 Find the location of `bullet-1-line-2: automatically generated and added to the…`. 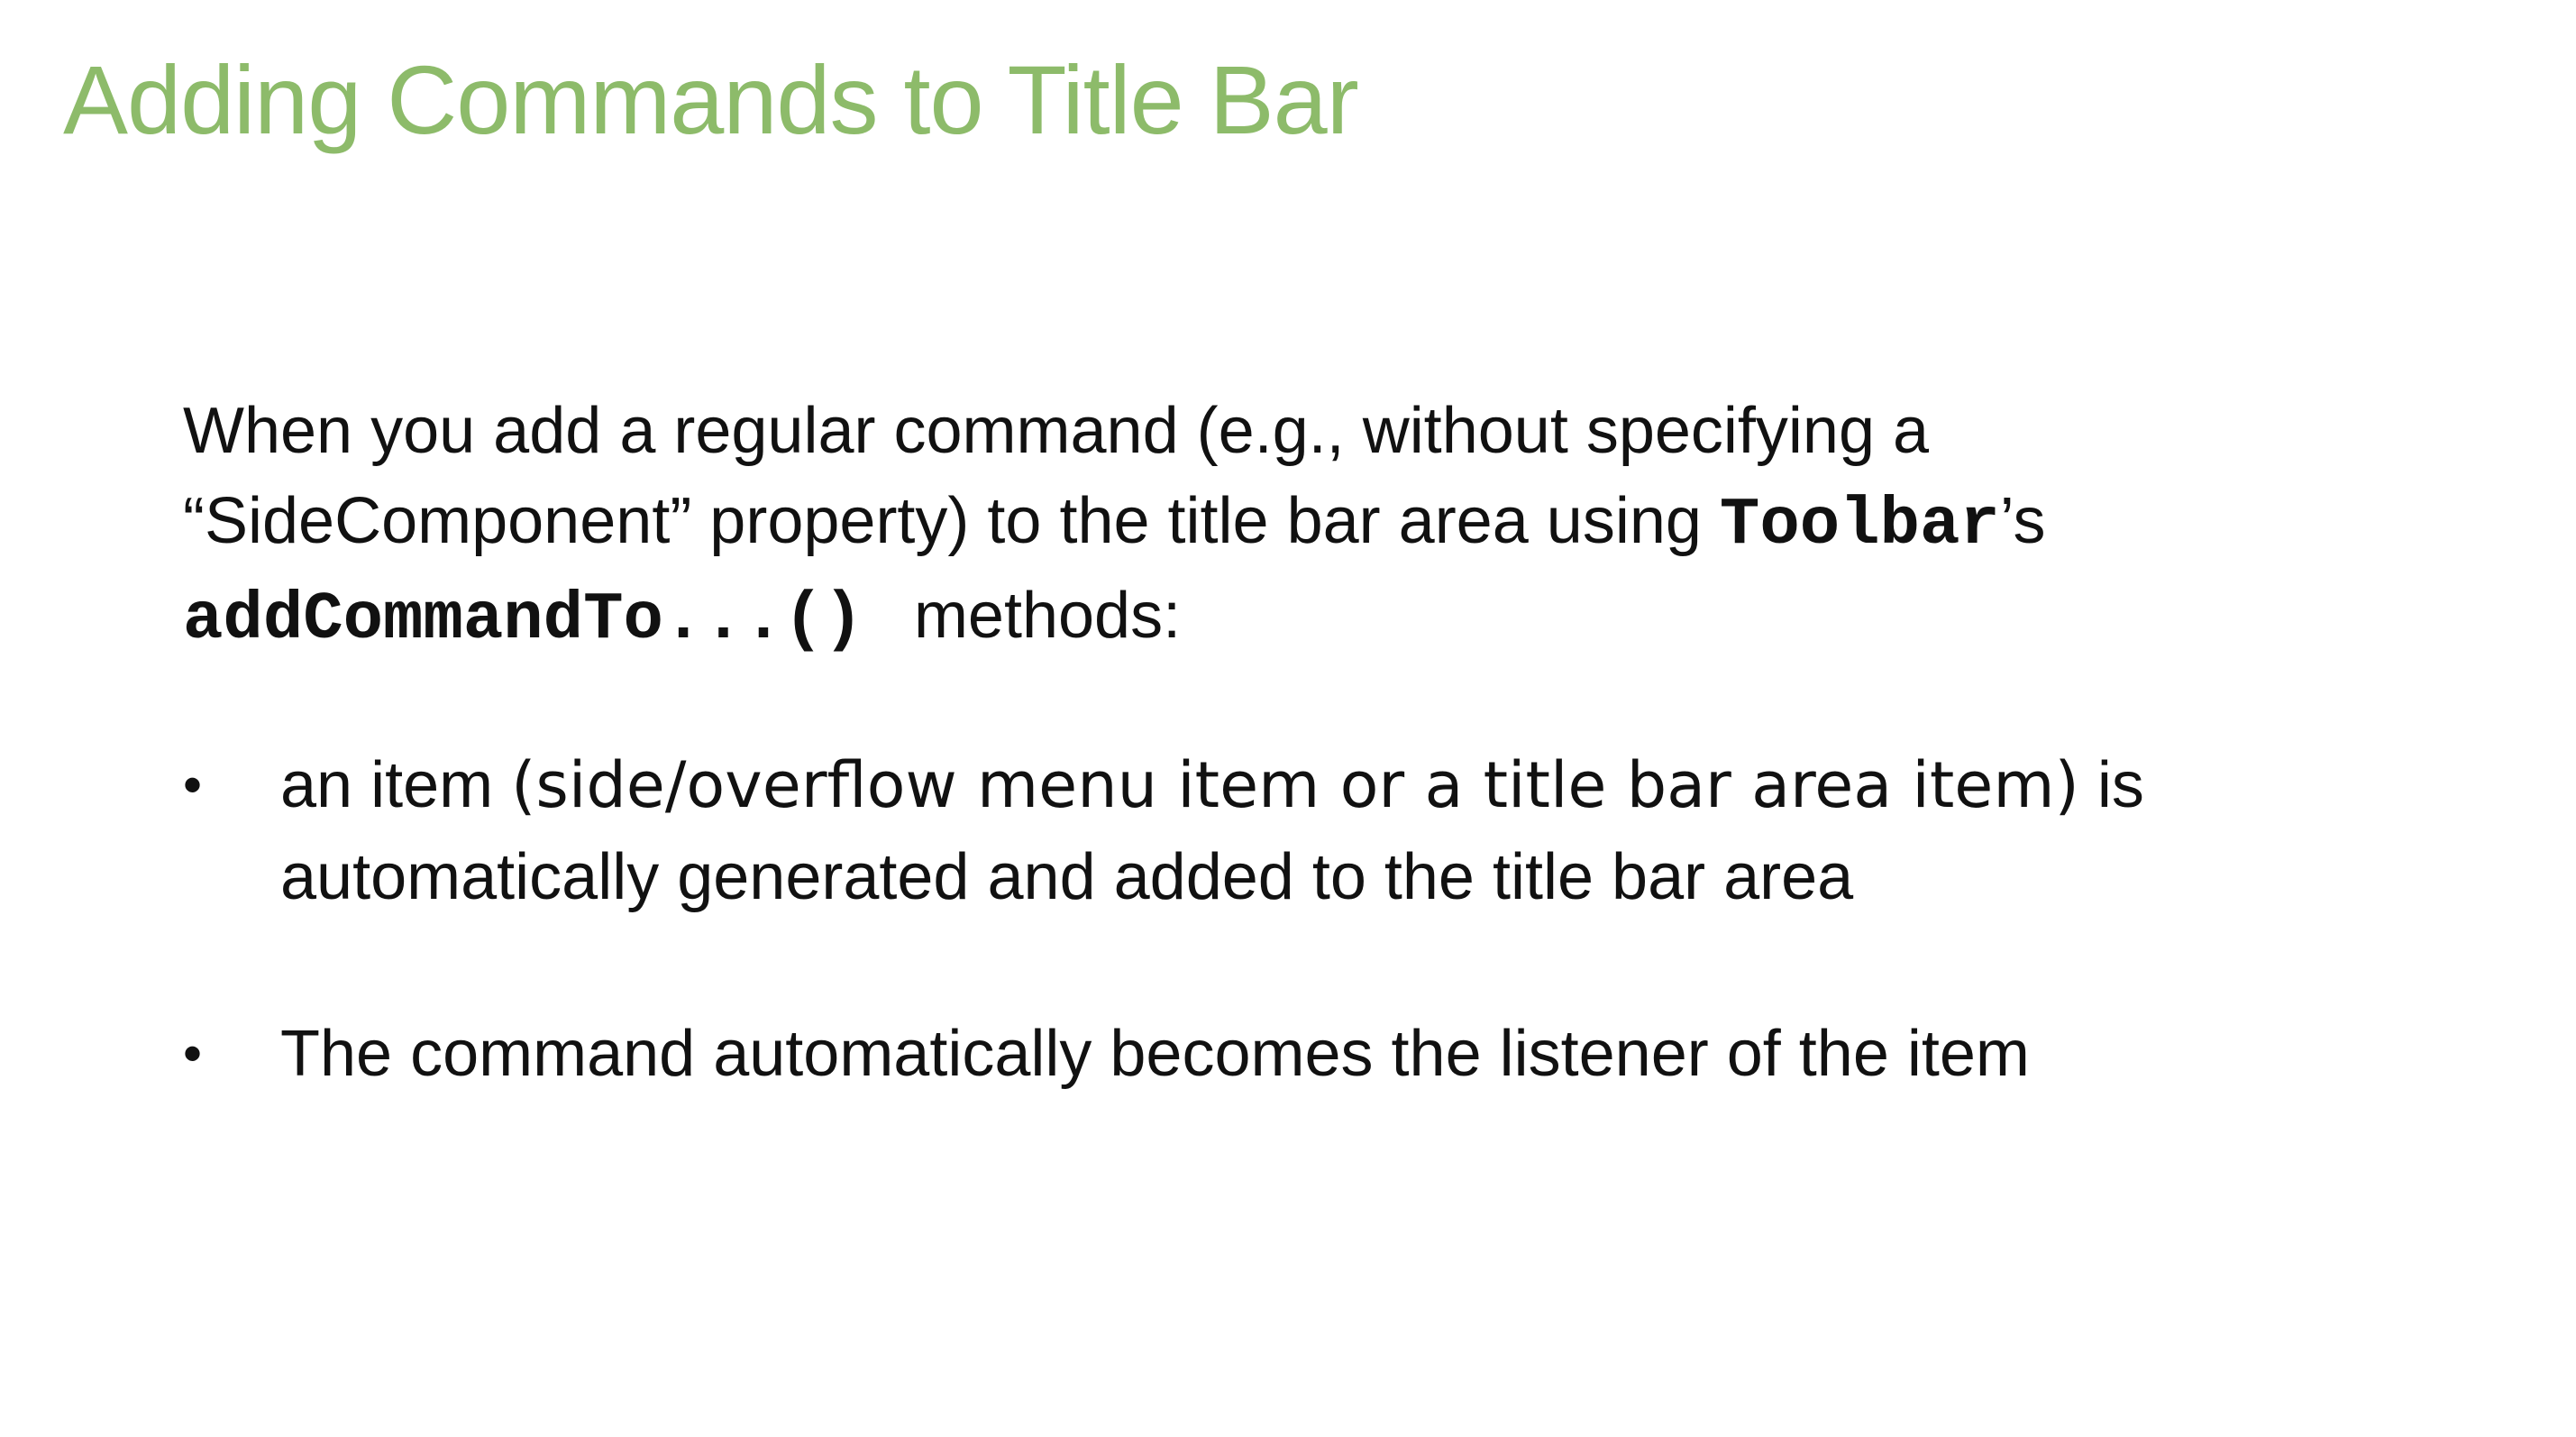

bullet-1-line-2: automatically generated and added to the… is located at coordinates (1067, 877).